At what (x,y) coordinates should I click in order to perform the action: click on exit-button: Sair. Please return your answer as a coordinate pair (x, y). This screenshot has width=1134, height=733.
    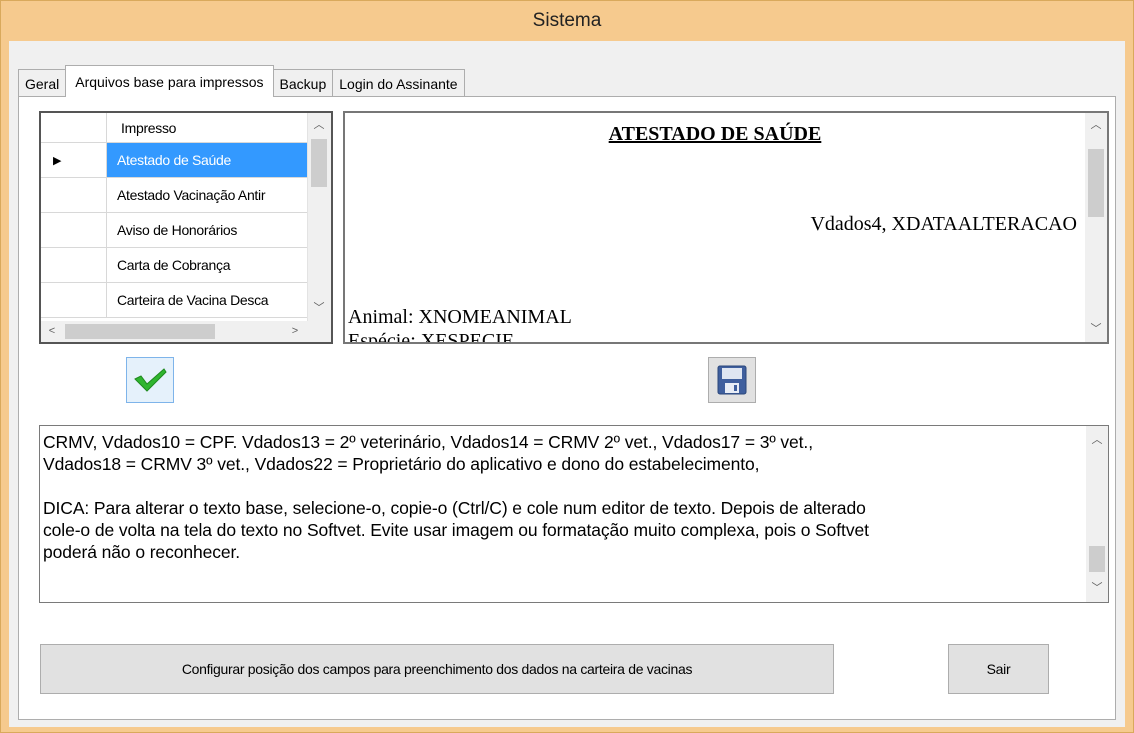
    Looking at the image, I should click on (998, 669).